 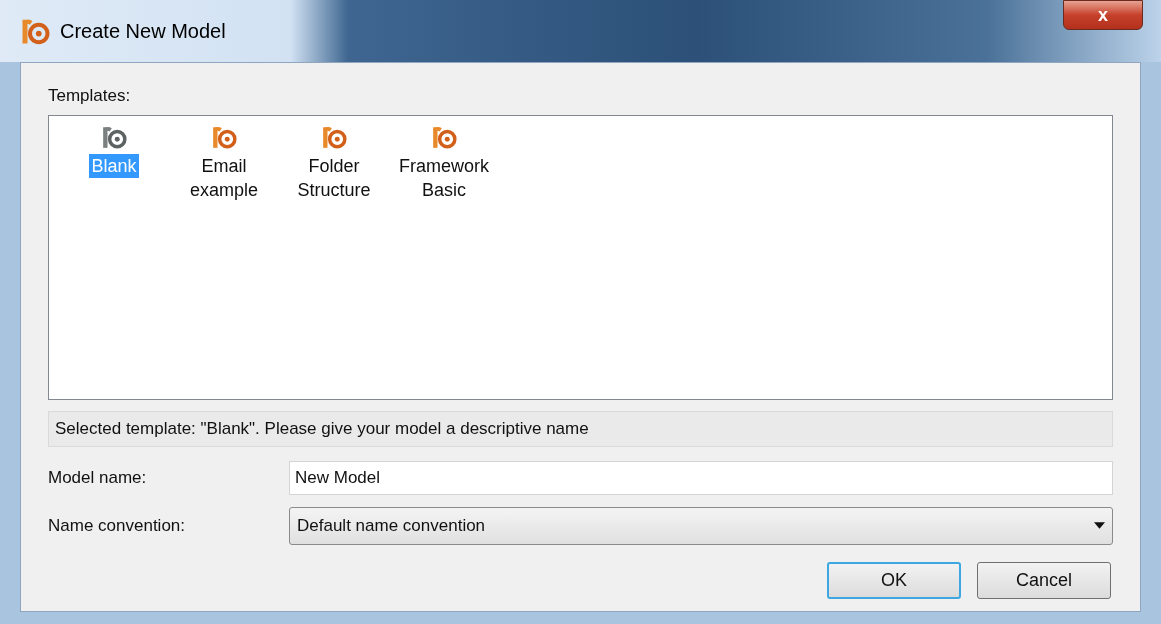 I want to click on name-convention-dropdown: Default name convention, so click(x=701, y=525).